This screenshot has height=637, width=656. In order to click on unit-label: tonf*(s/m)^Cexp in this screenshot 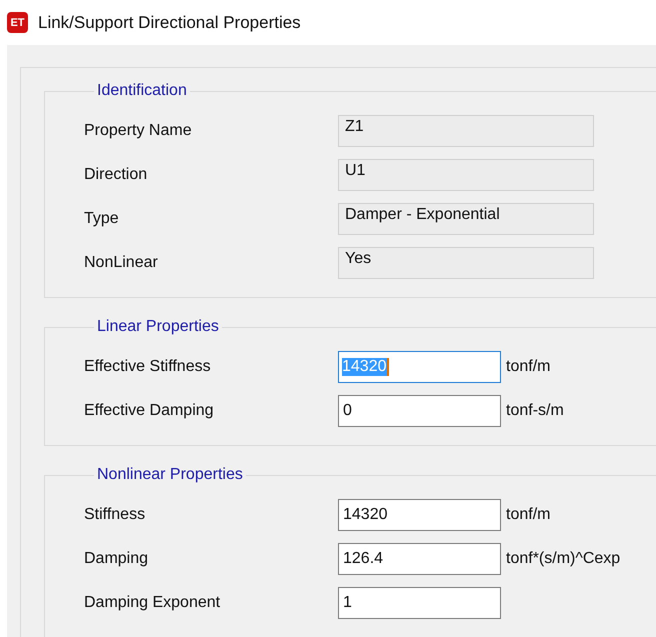, I will do `click(563, 559)`.